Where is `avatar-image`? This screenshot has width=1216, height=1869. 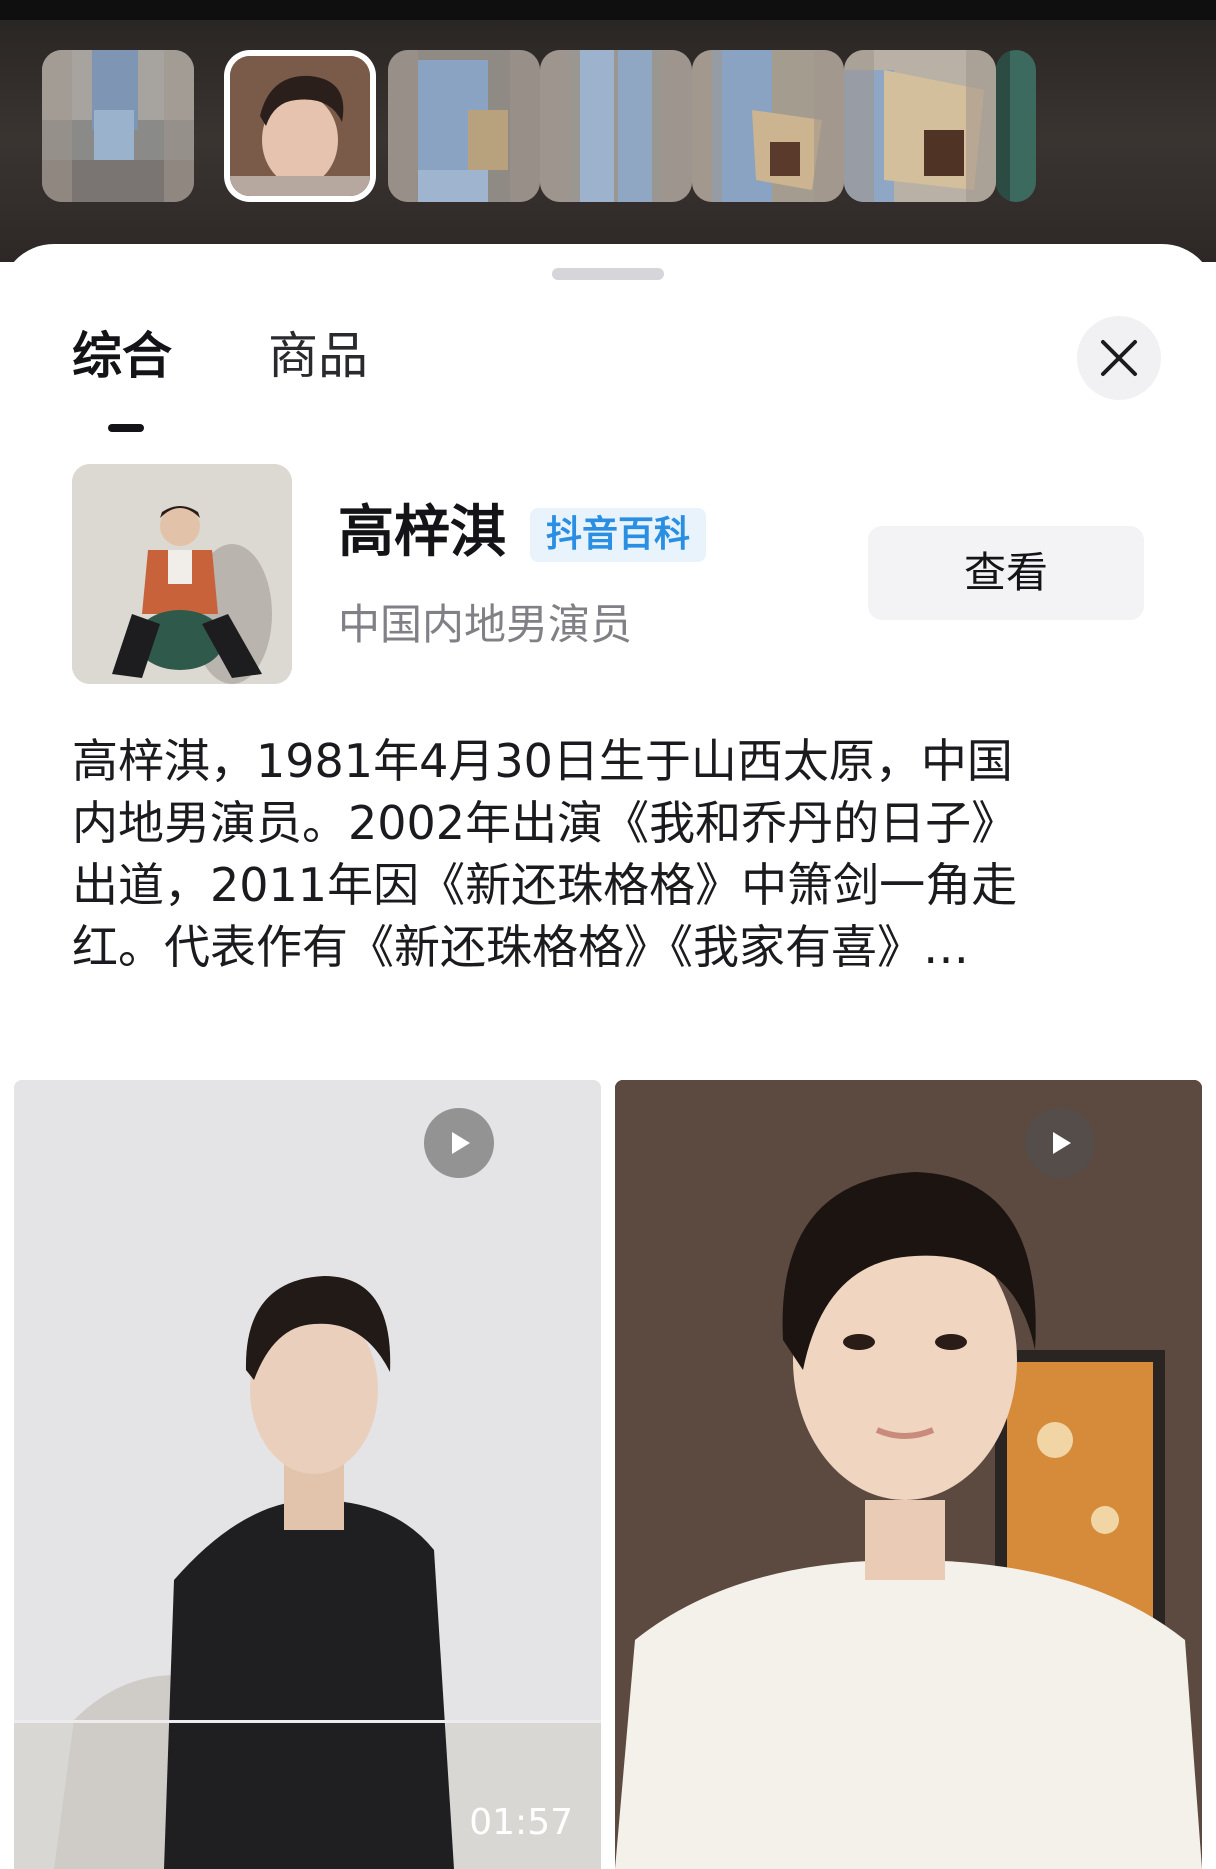 avatar-image is located at coordinates (182, 574).